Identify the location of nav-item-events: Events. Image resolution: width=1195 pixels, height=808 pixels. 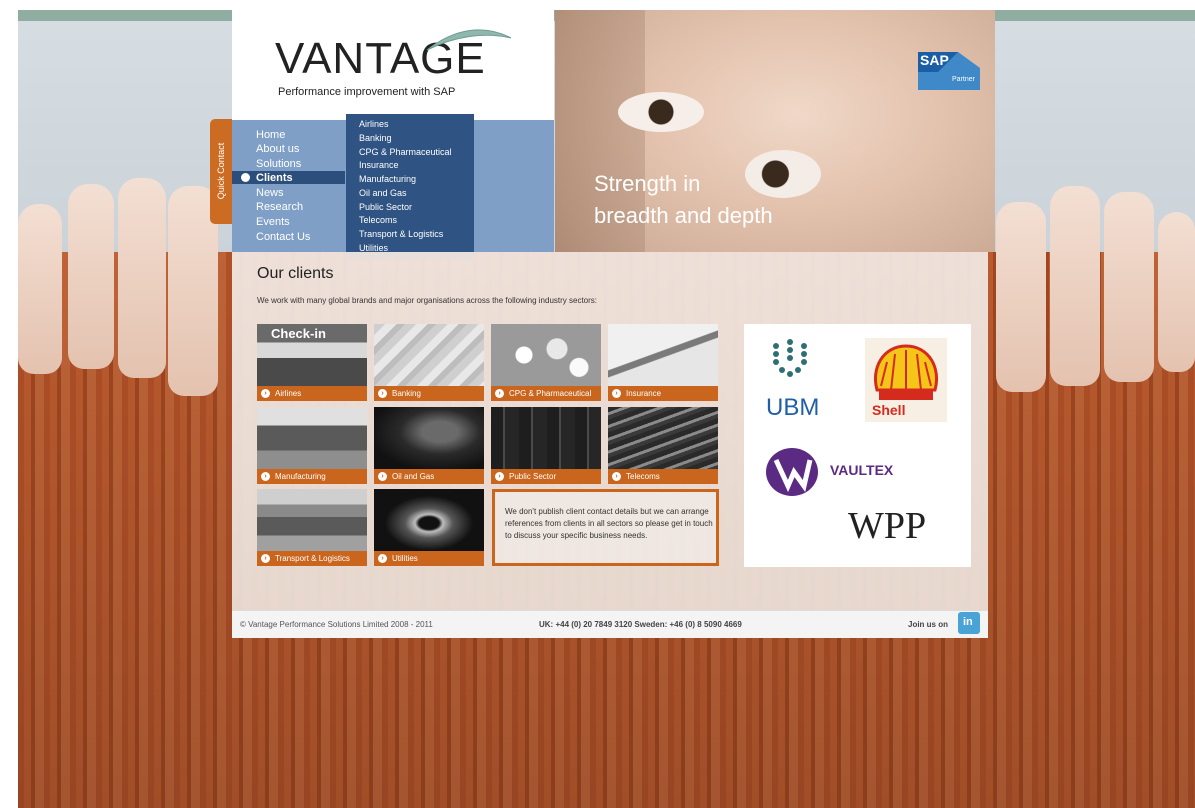
(273, 222).